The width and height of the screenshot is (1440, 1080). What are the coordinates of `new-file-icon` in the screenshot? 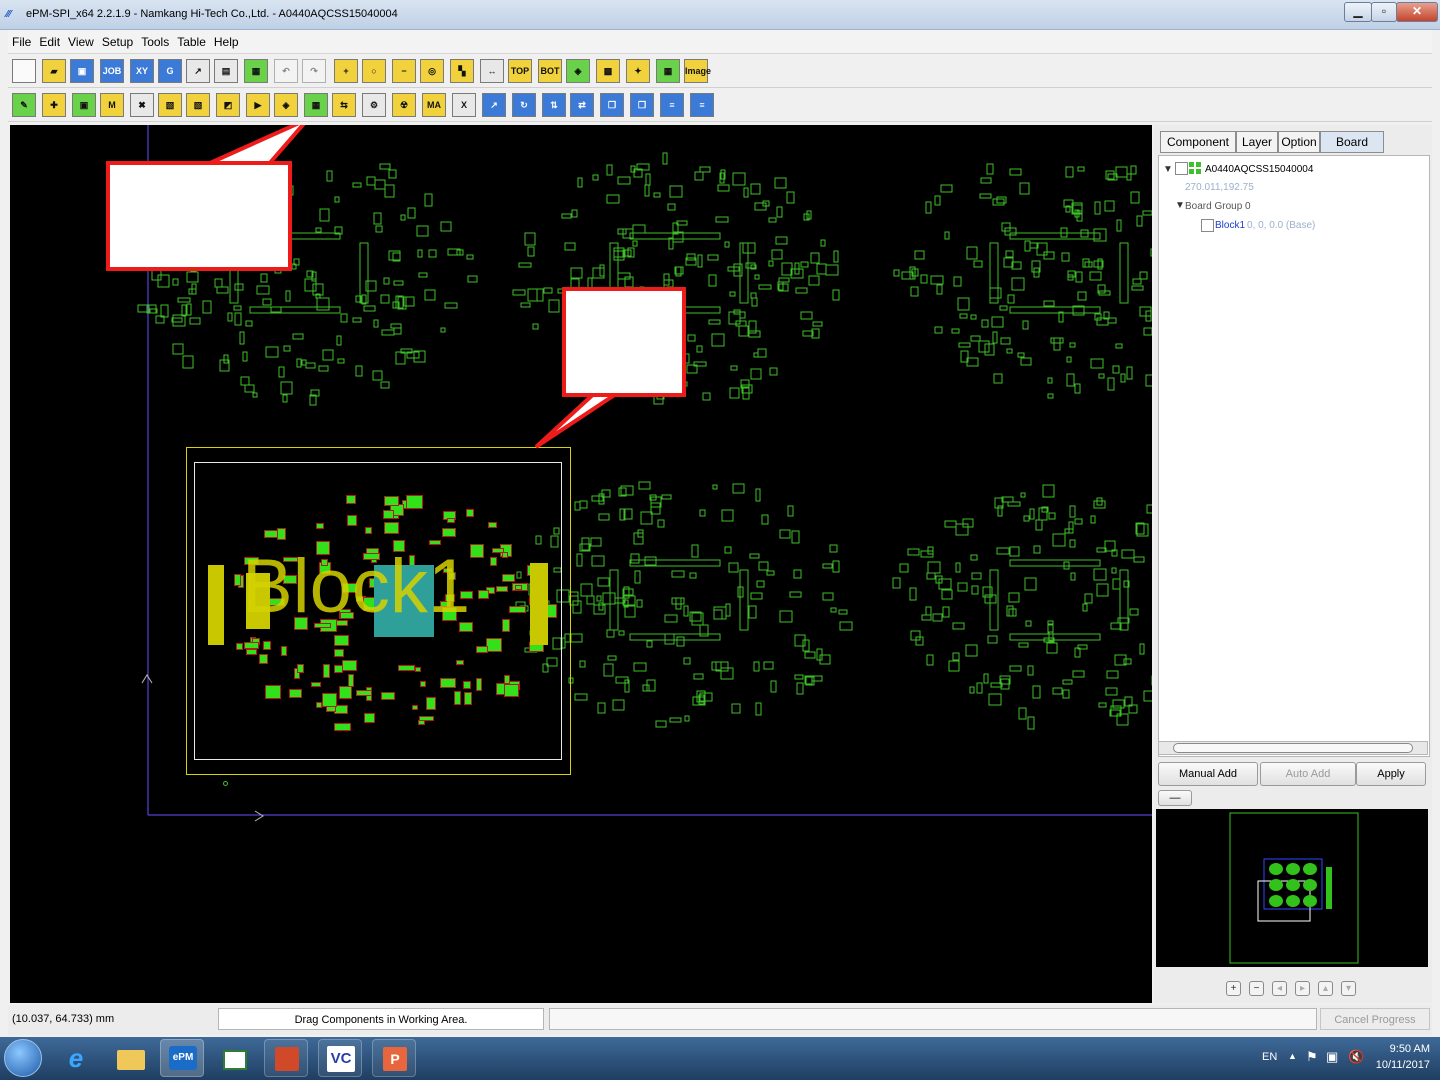 It's located at (24, 71).